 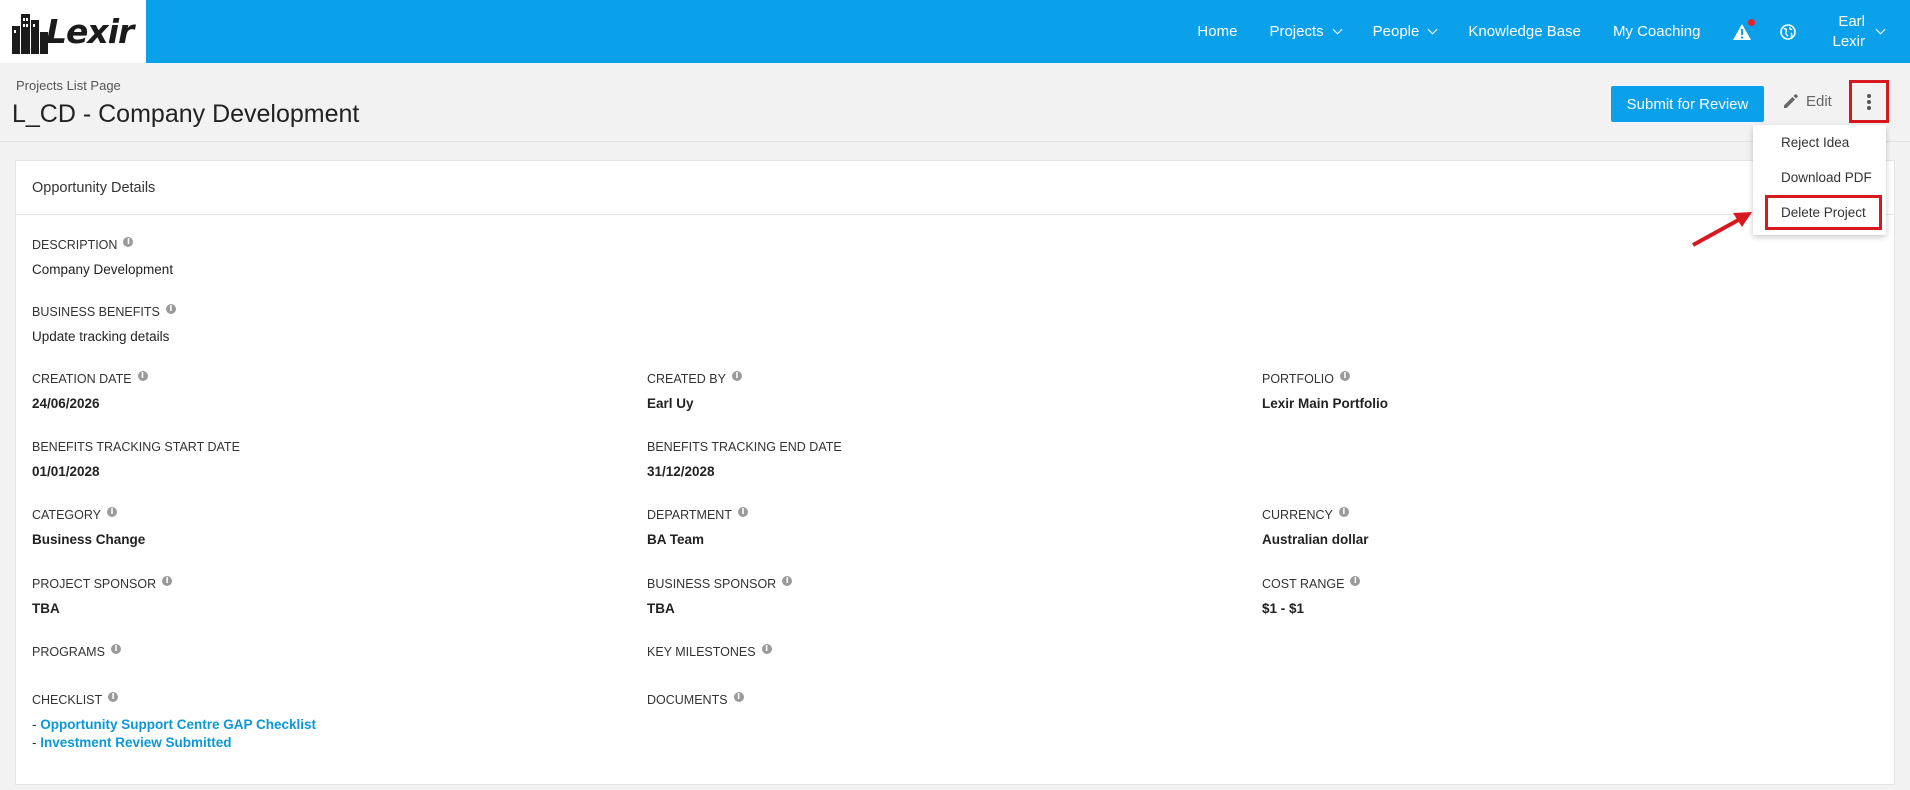 What do you see at coordinates (712, 584) in the screenshot?
I see `business-sponsor-label: BUSINESS SPONSOR` at bounding box center [712, 584].